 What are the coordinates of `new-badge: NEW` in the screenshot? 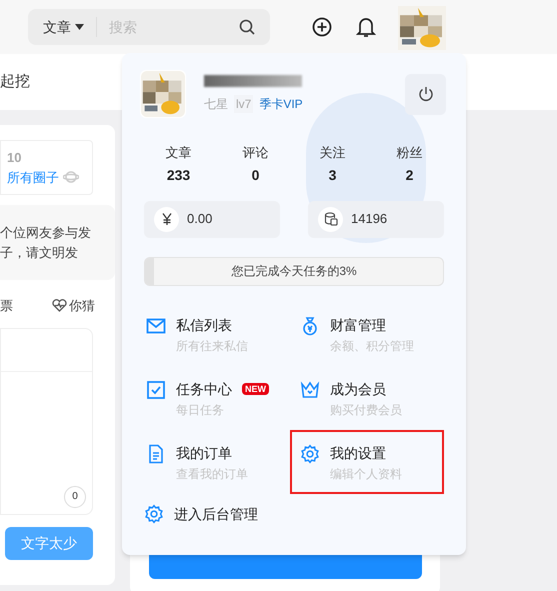 It's located at (255, 388).